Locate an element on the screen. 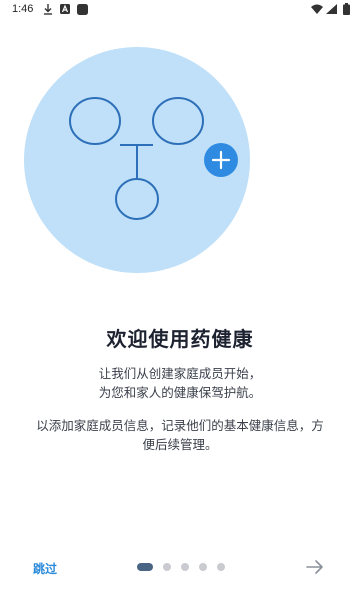 The image size is (360, 600). arrow-right-icon is located at coordinates (315, 567).